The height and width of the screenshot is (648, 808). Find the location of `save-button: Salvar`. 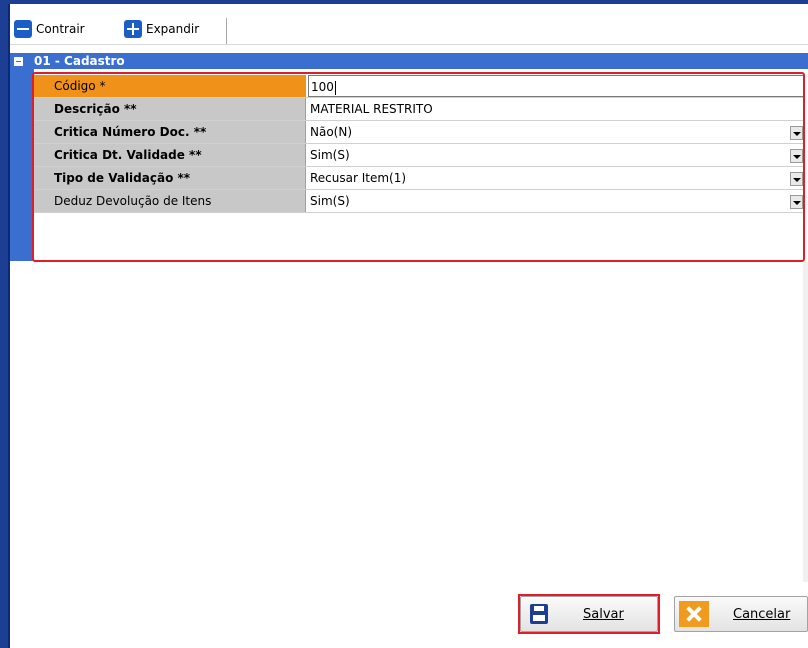

save-button: Salvar is located at coordinates (589, 614).